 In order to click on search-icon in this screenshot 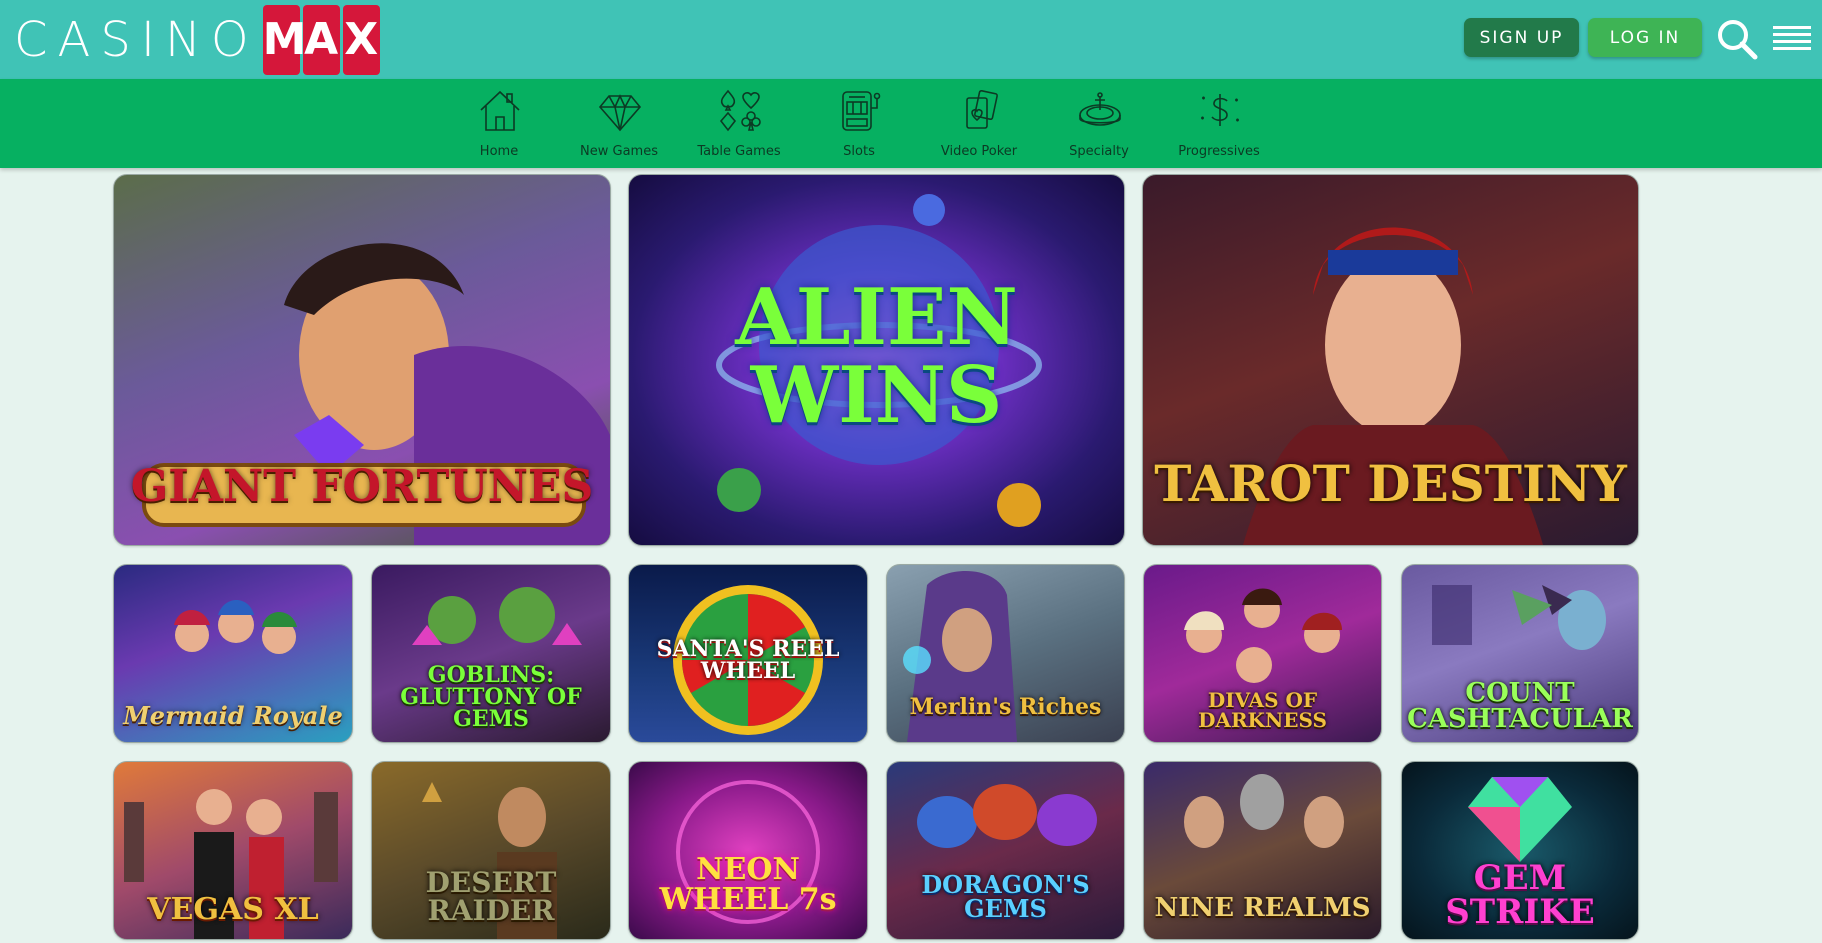, I will do `click(1737, 39)`.